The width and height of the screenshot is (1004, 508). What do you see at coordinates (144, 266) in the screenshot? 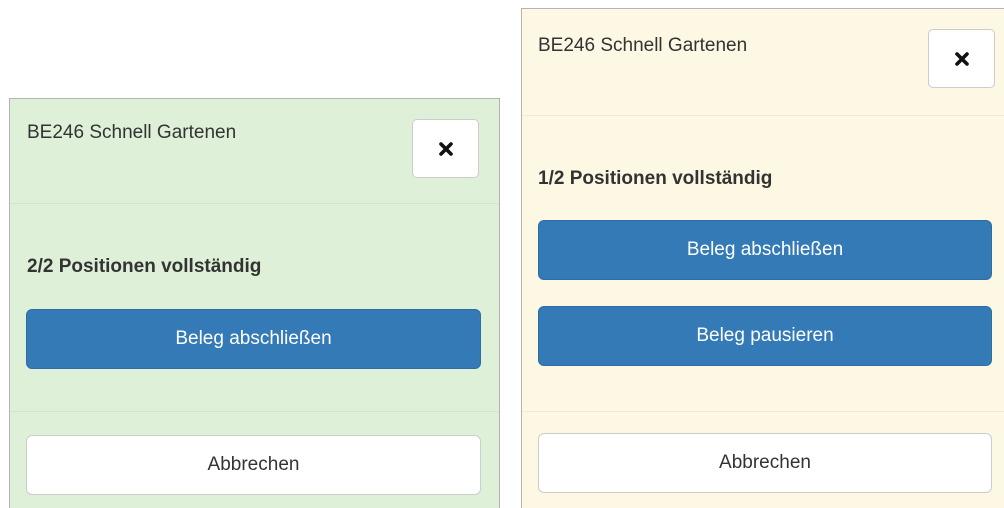
I see `completion-status: 2/2 Positionen vollständig` at bounding box center [144, 266].